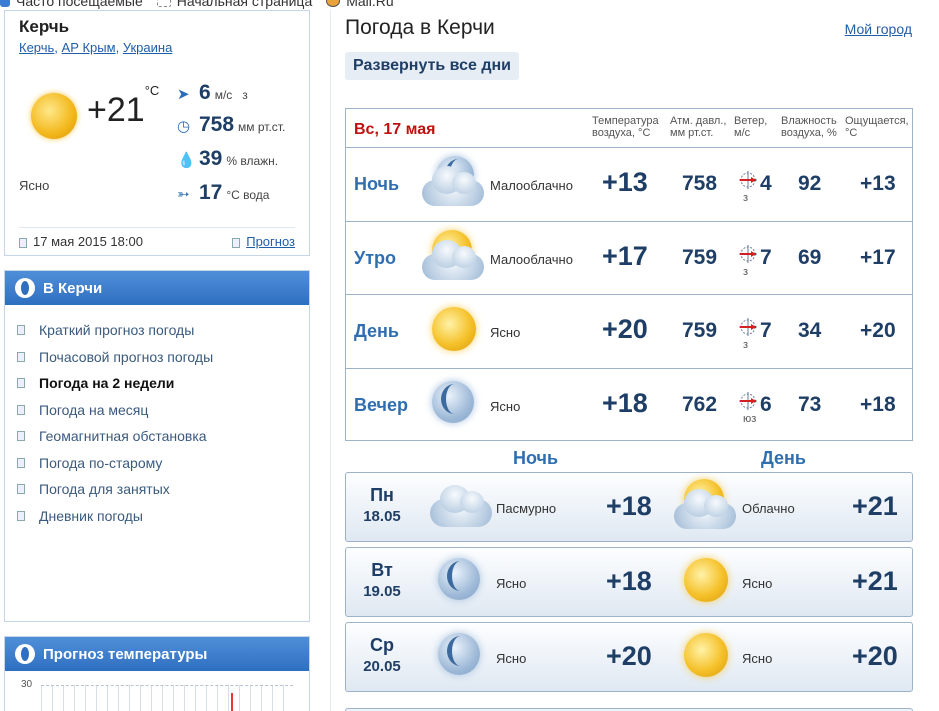 The width and height of the screenshot is (939, 711). I want to click on expand-all-days-button: Развернуть все дни, so click(432, 66).